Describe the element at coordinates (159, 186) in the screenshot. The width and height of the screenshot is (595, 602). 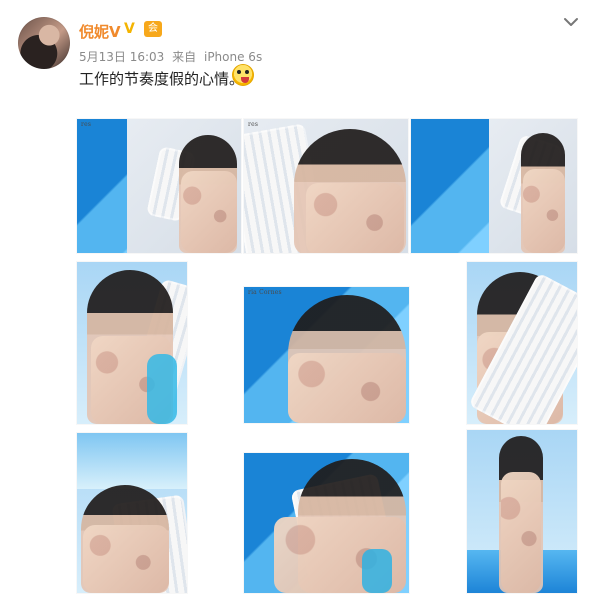
I see `photo-1: res` at that location.